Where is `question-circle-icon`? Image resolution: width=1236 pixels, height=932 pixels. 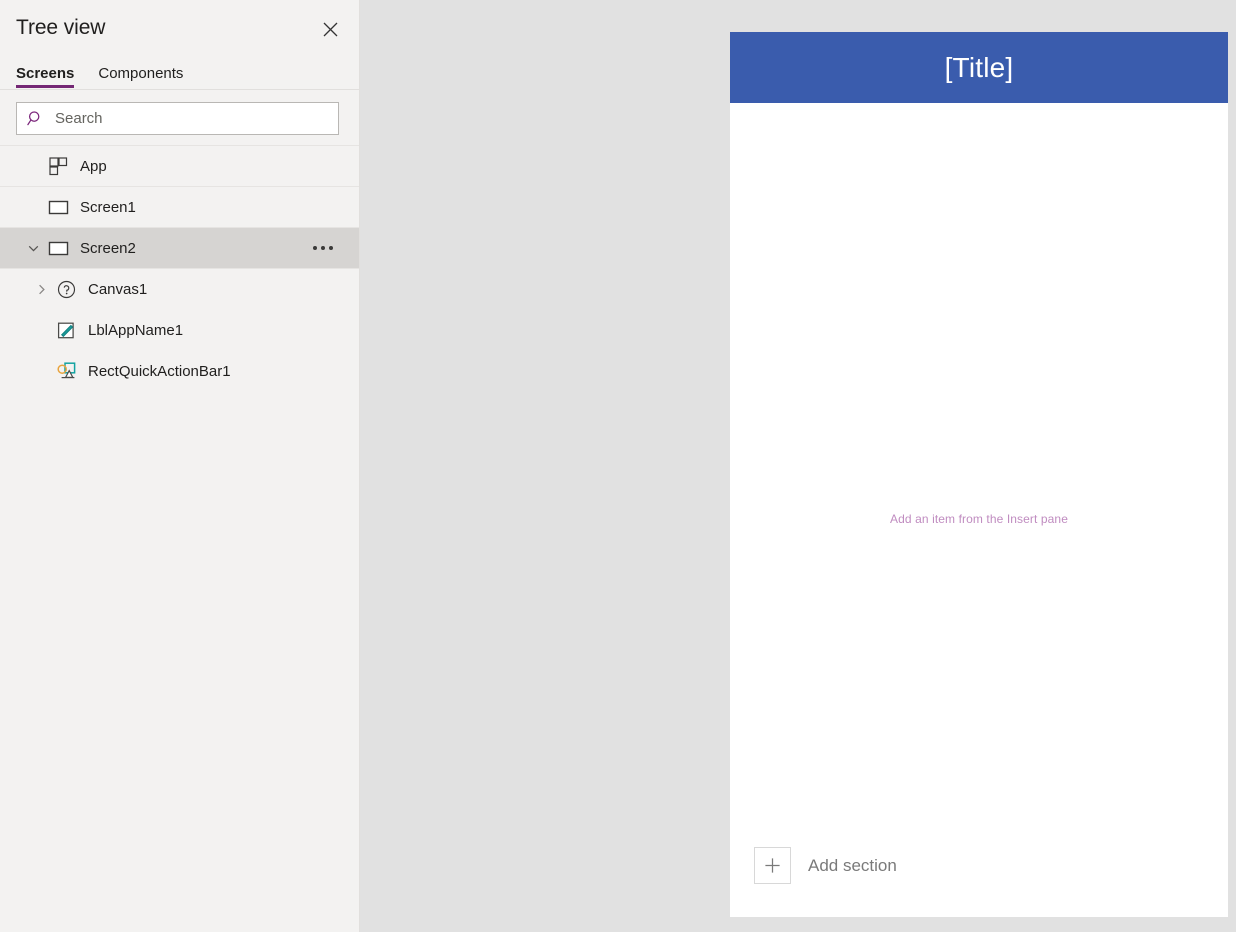
question-circle-icon is located at coordinates (66, 289).